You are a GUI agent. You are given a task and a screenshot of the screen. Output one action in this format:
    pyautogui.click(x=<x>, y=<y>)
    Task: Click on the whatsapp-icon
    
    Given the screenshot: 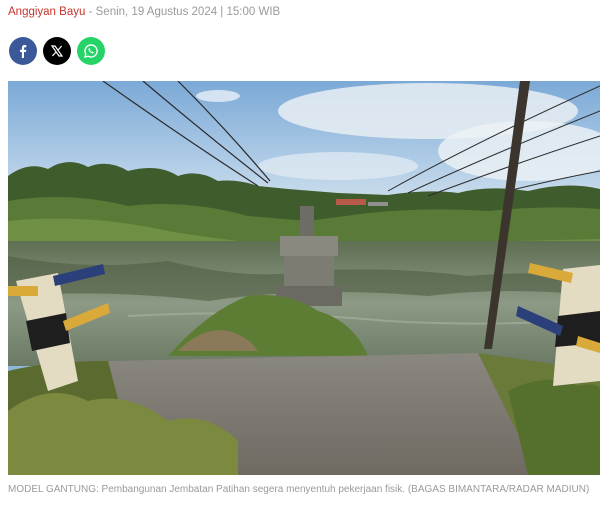 What is the action you would take?
    pyautogui.click(x=91, y=51)
    